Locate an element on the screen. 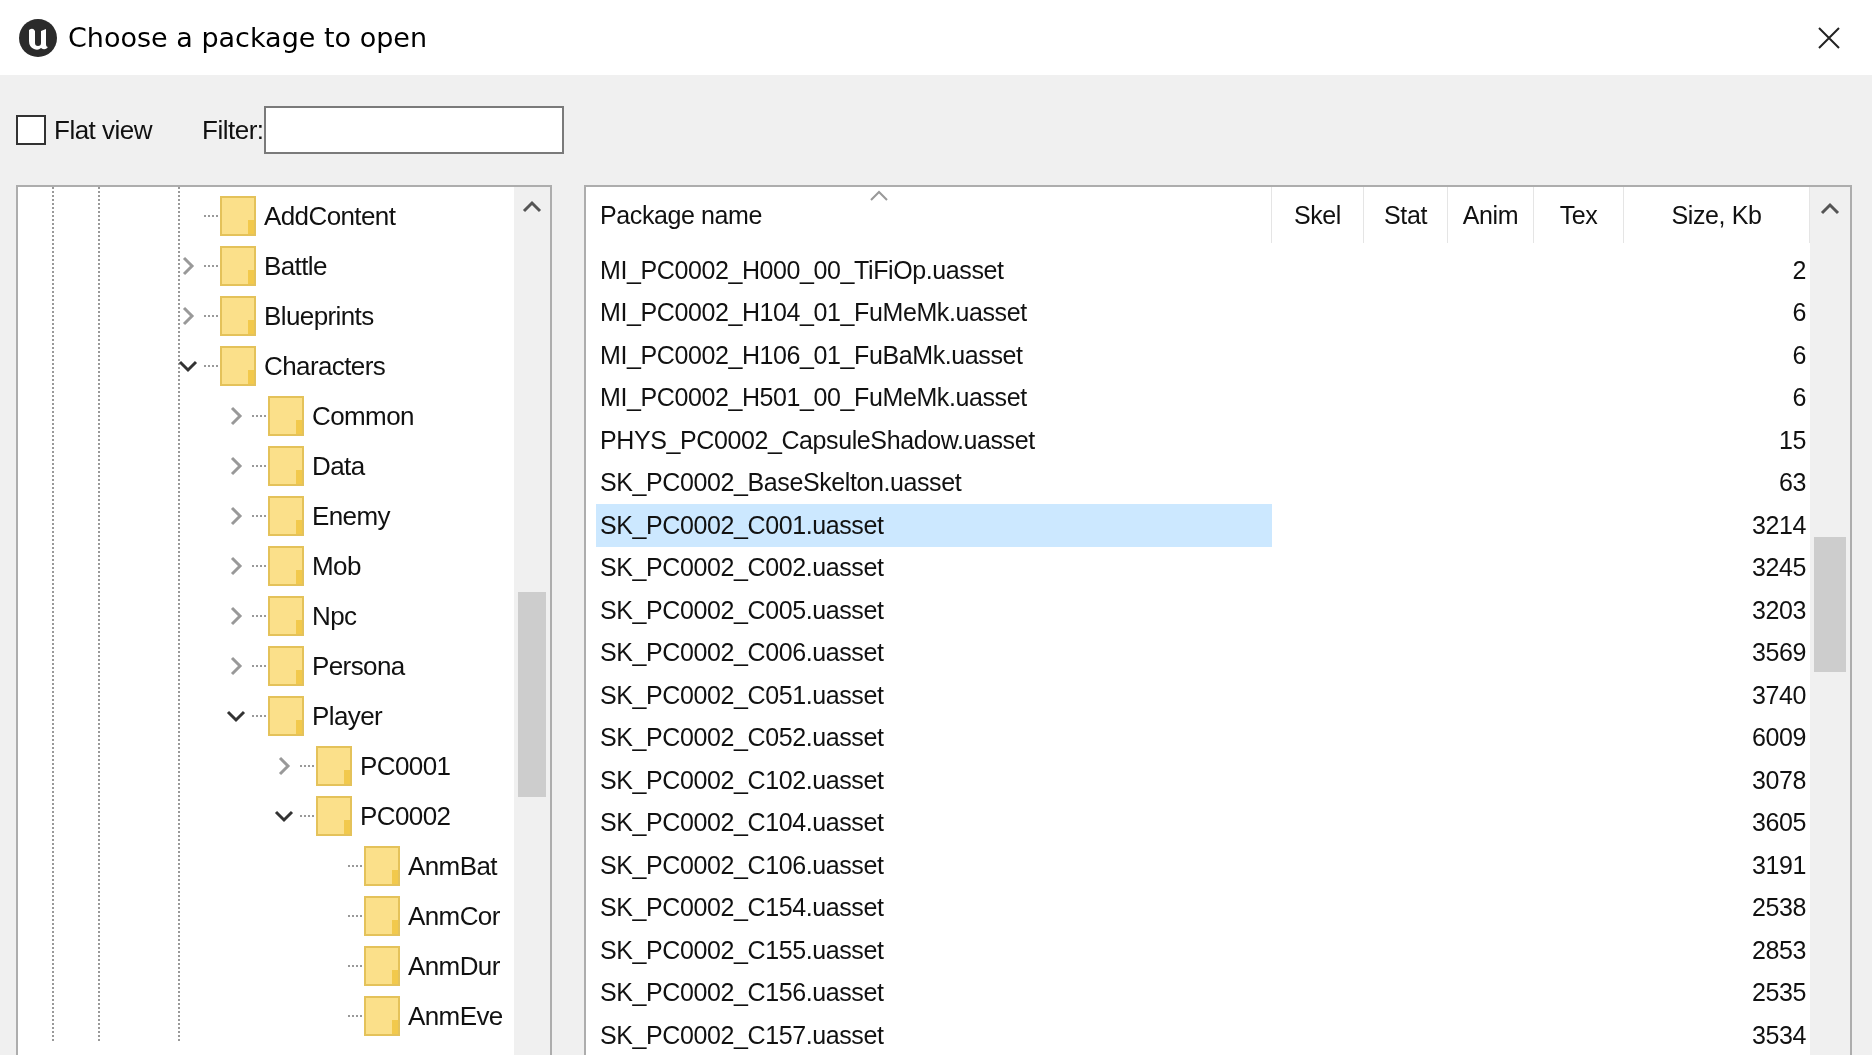  tree-item: Data is located at coordinates (338, 466).